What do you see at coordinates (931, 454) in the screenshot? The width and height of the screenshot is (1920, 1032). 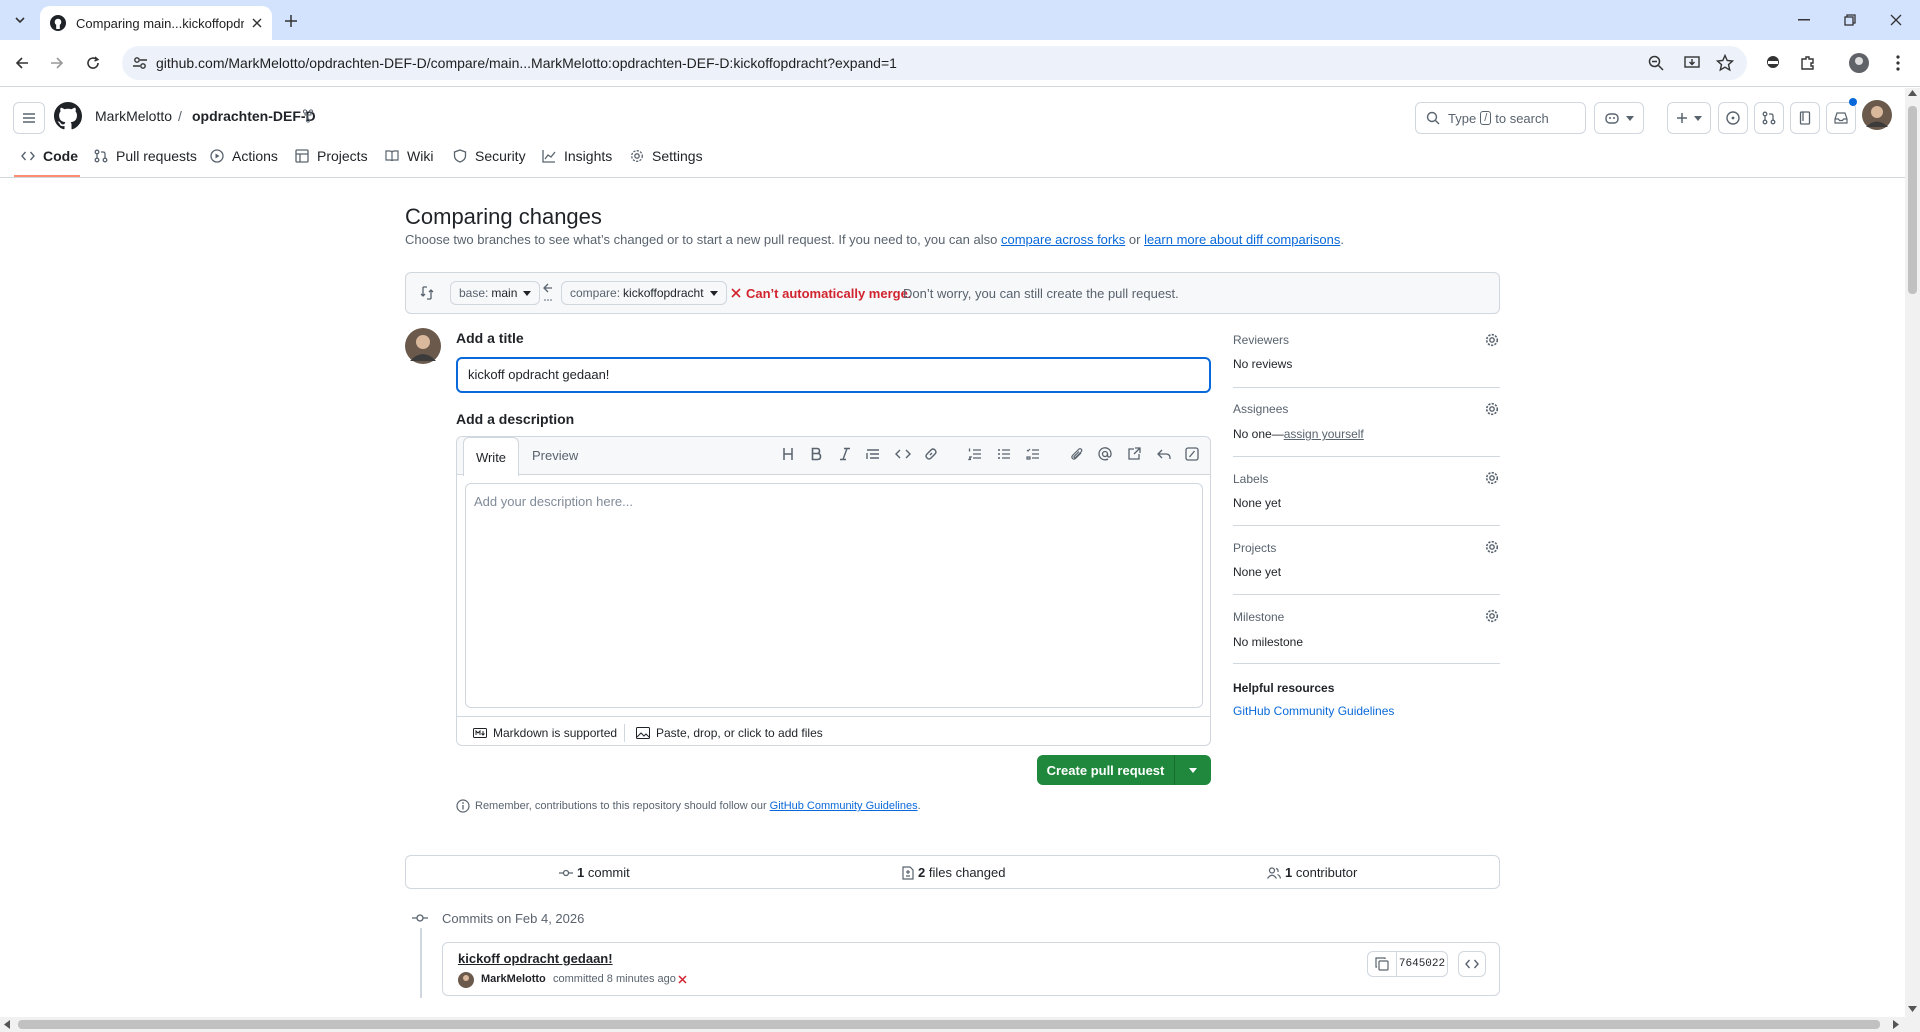 I see `link-icon` at bounding box center [931, 454].